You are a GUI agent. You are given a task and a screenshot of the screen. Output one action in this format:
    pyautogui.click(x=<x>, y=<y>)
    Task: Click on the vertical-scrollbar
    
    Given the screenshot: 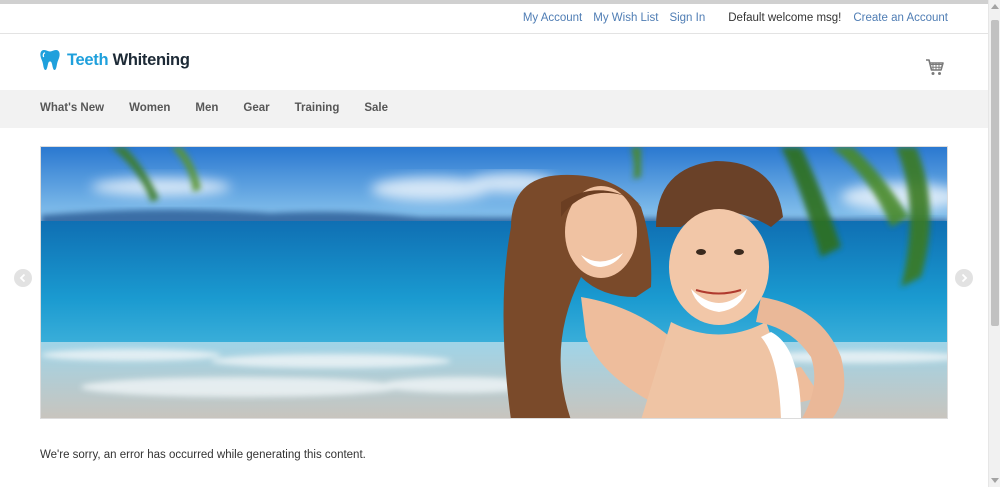 What is the action you would take?
    pyautogui.click(x=994, y=243)
    